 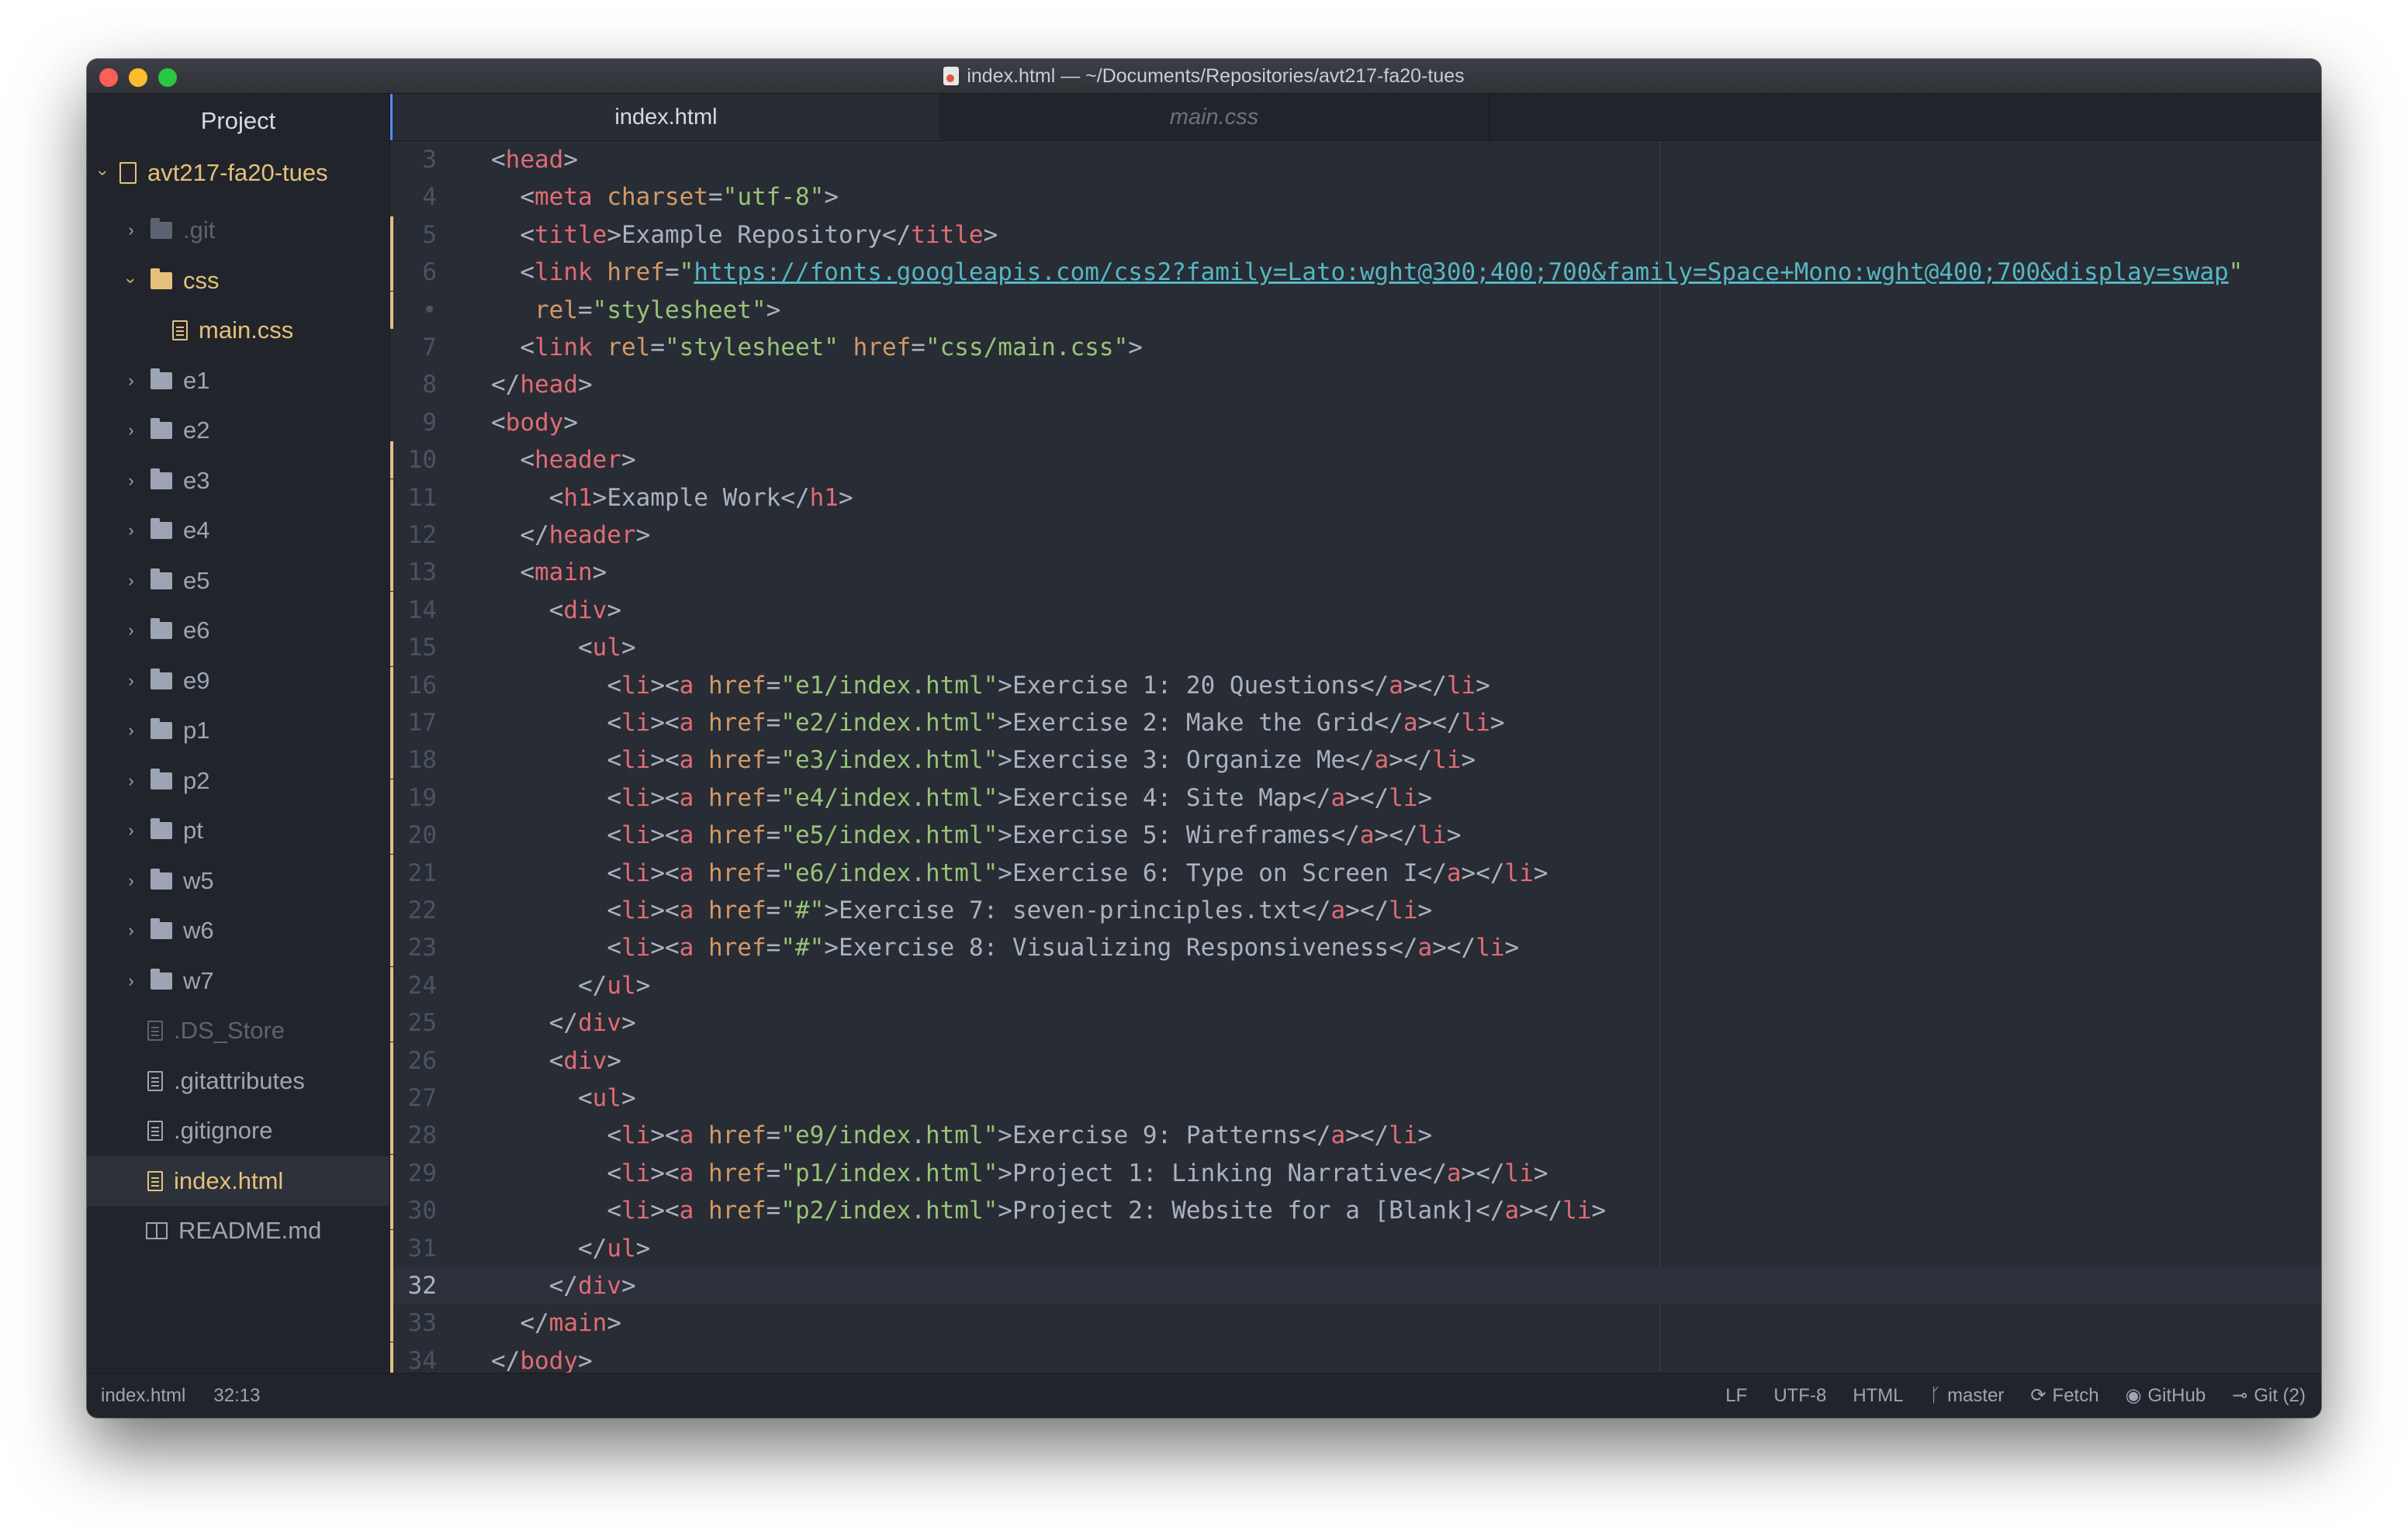 What do you see at coordinates (238, 330) in the screenshot?
I see `tree-item-main-css: main.css` at bounding box center [238, 330].